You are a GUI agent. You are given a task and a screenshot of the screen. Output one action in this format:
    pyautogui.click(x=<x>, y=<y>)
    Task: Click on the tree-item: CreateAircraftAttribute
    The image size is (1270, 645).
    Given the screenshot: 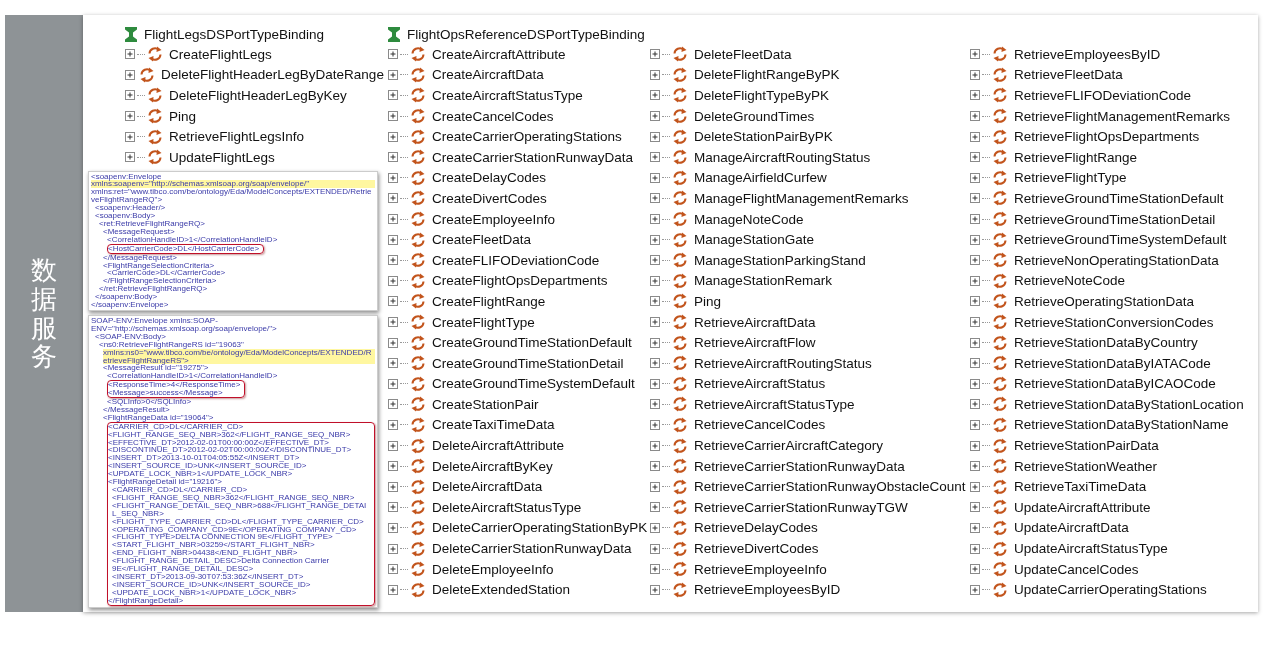 What is the action you would take?
    pyautogui.click(x=499, y=54)
    